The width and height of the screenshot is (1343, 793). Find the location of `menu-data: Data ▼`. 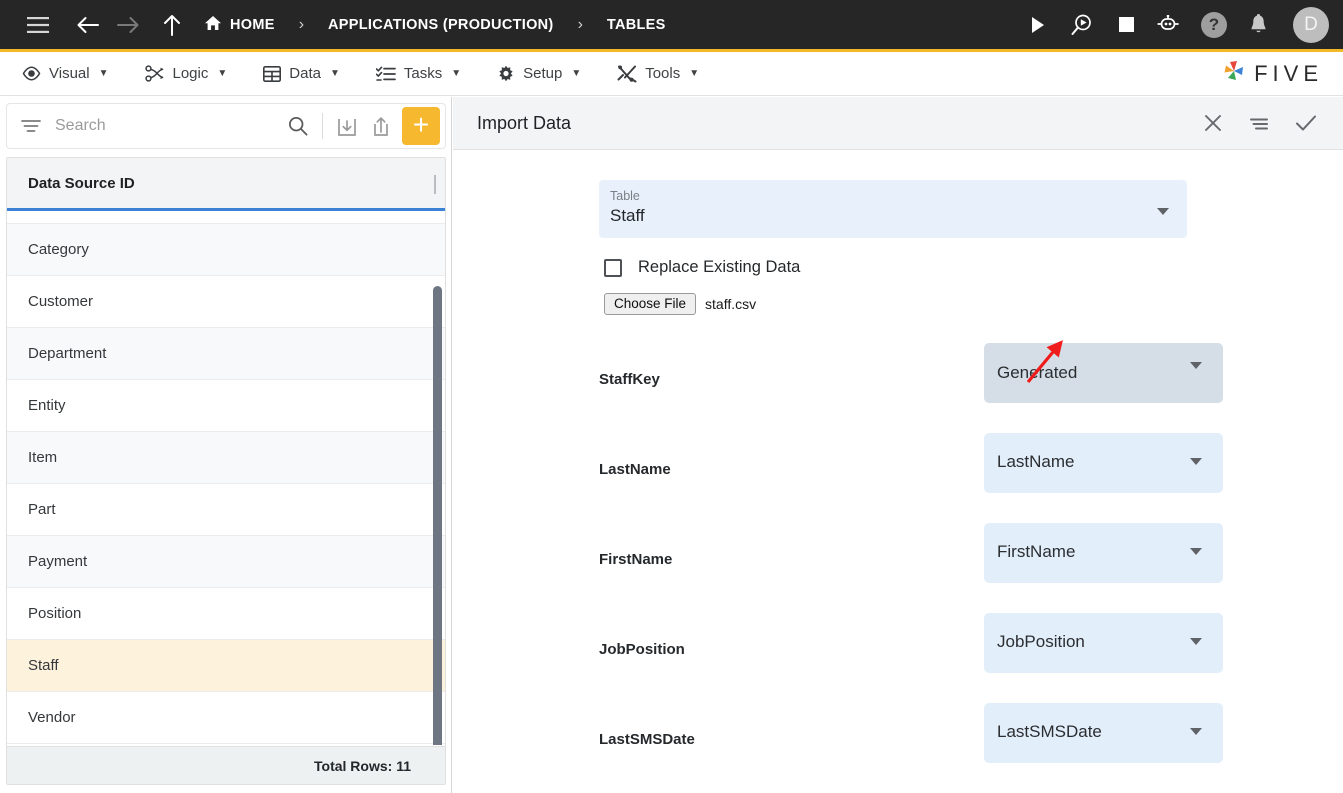

menu-data: Data ▼ is located at coordinates (301, 73).